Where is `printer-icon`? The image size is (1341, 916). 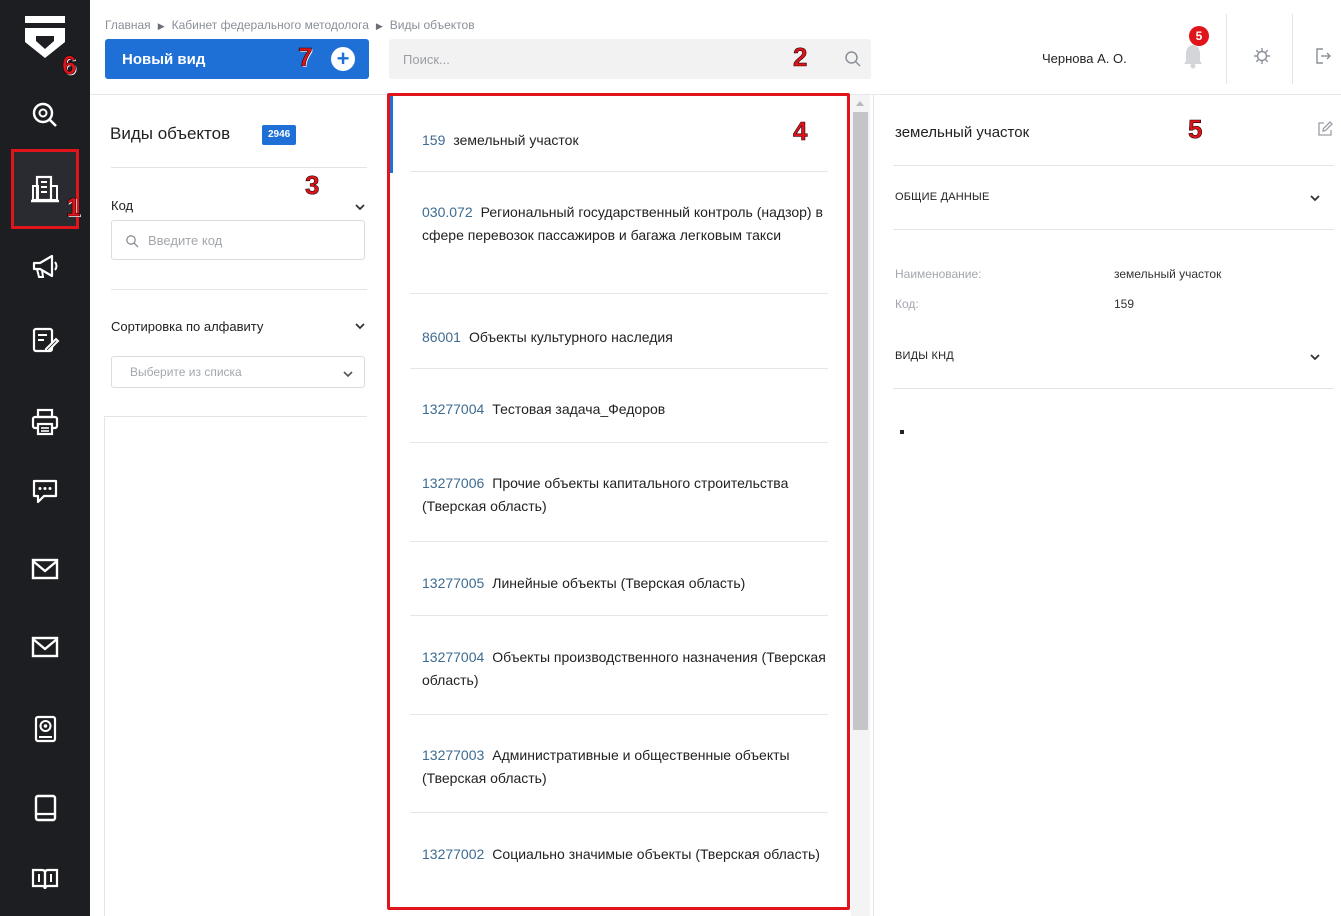 printer-icon is located at coordinates (45, 422).